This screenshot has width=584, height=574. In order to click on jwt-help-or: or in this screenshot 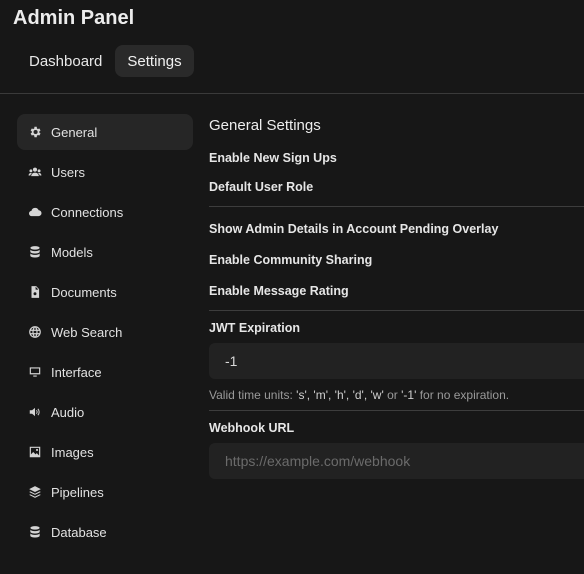, I will do `click(392, 395)`.